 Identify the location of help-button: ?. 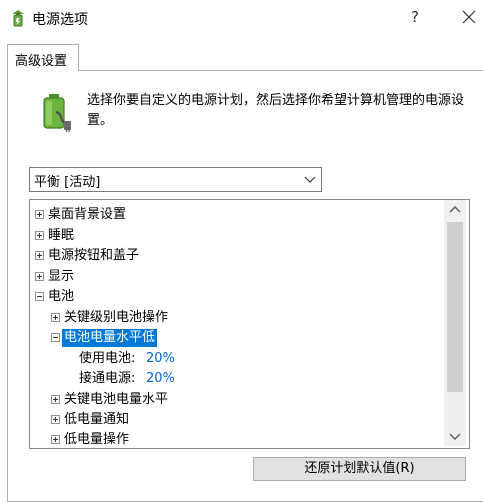
(415, 17).